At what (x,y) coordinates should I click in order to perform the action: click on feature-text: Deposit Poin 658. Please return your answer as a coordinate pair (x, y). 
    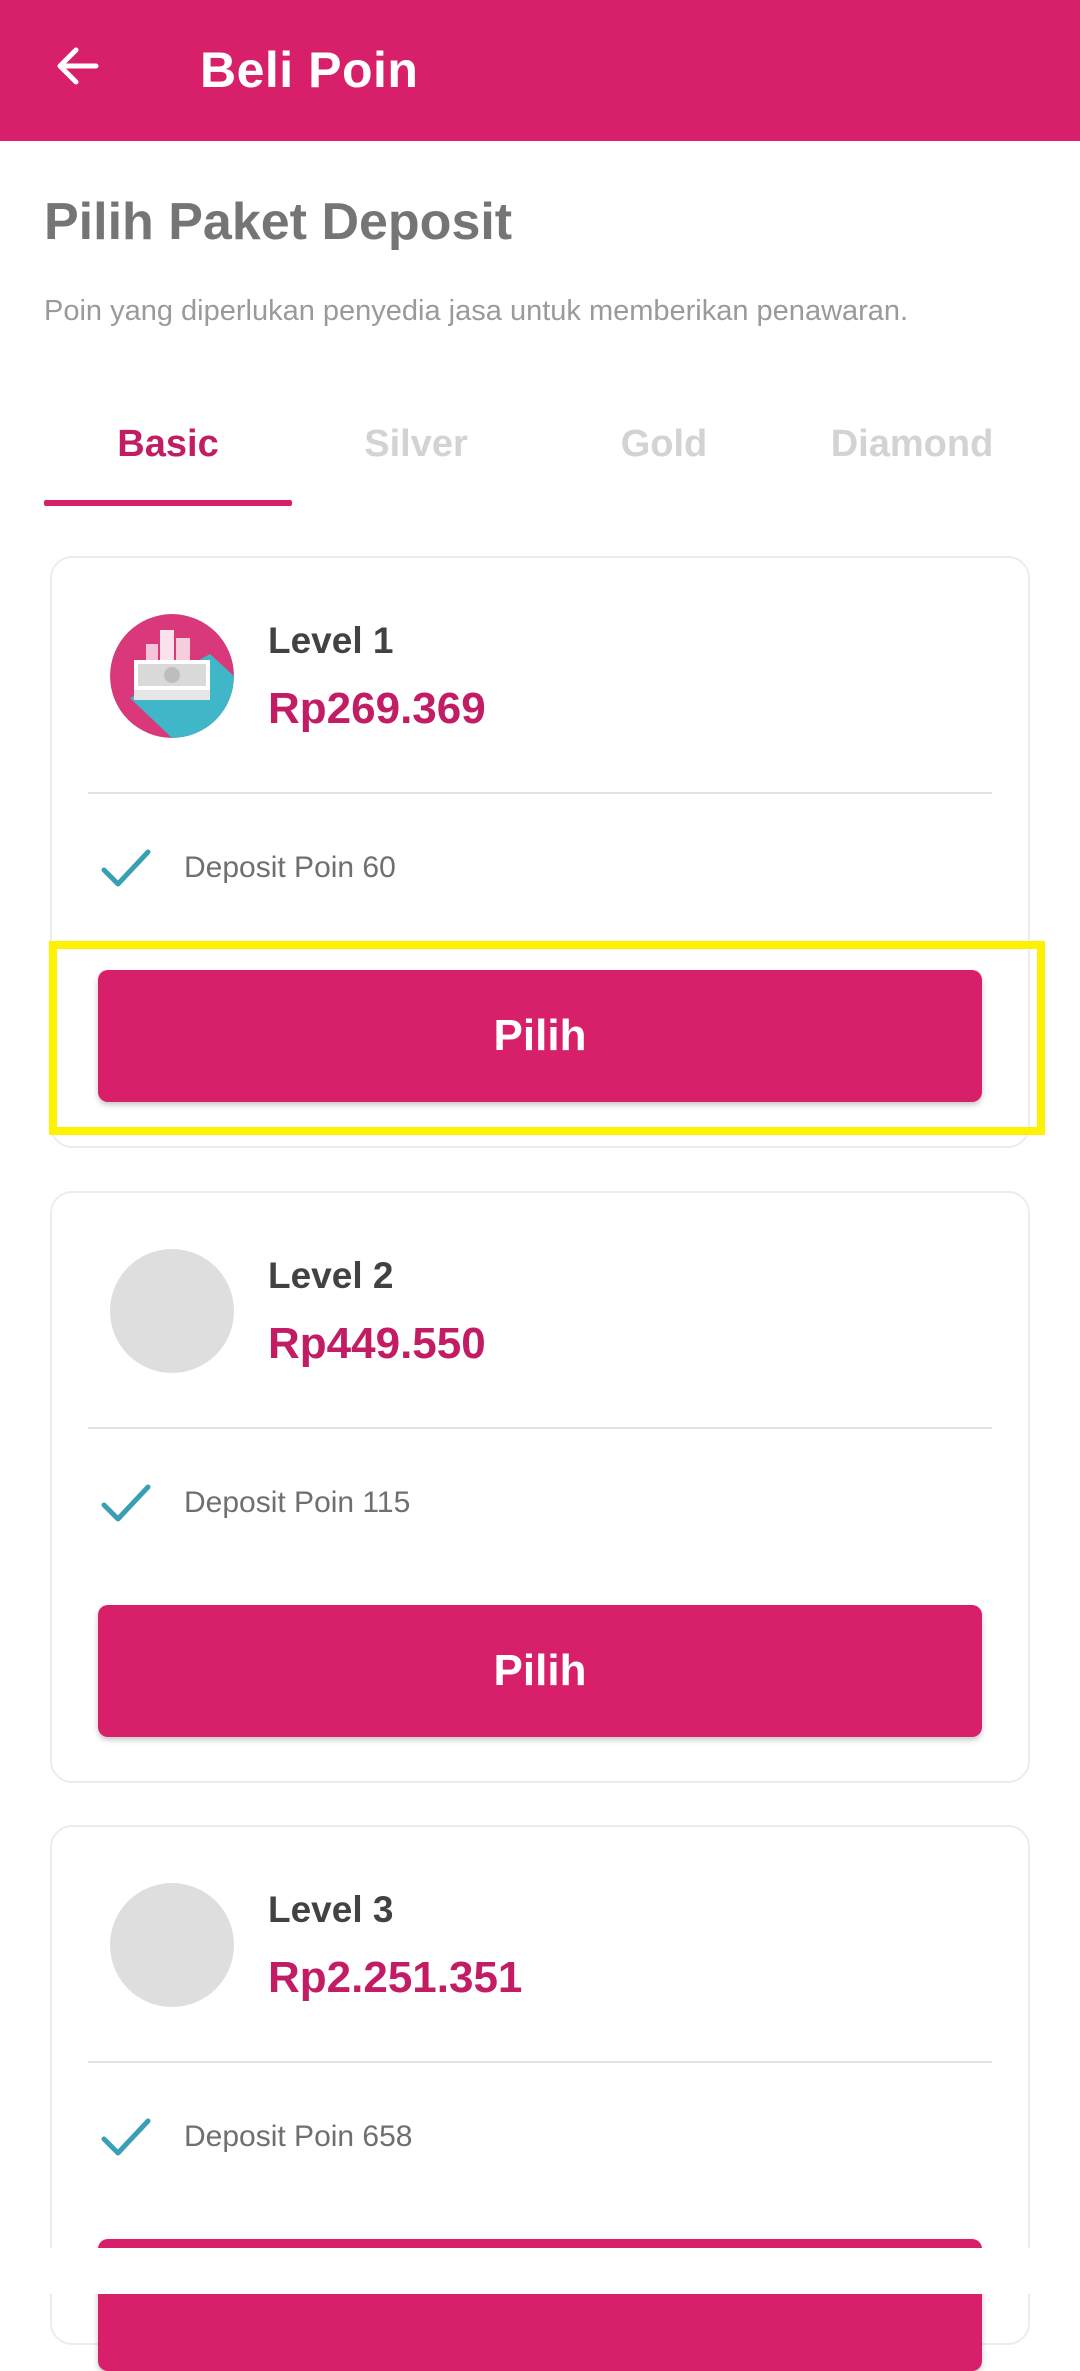
    Looking at the image, I should click on (298, 2136).